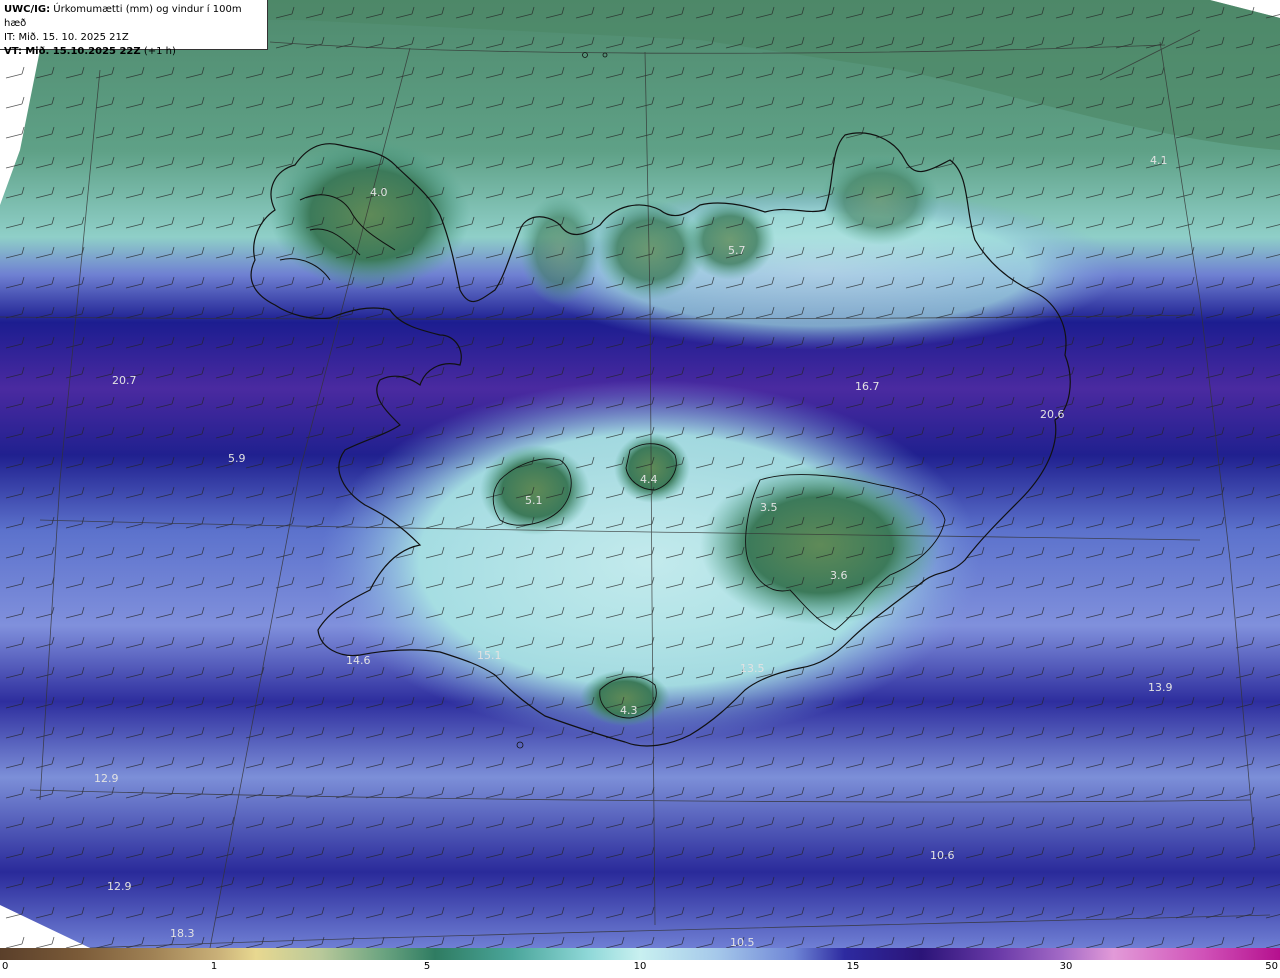  Describe the element at coordinates (427, 966) in the screenshot. I see `colorbar-tick: 5` at that location.